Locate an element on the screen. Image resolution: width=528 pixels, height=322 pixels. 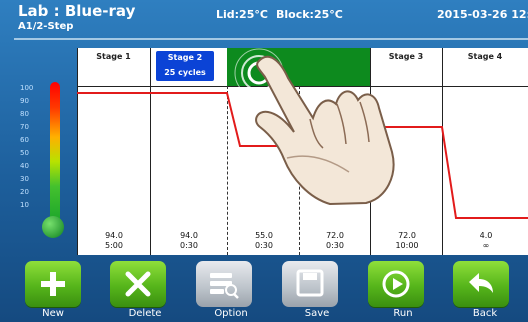
plus-icon is located at coordinates (53, 284).